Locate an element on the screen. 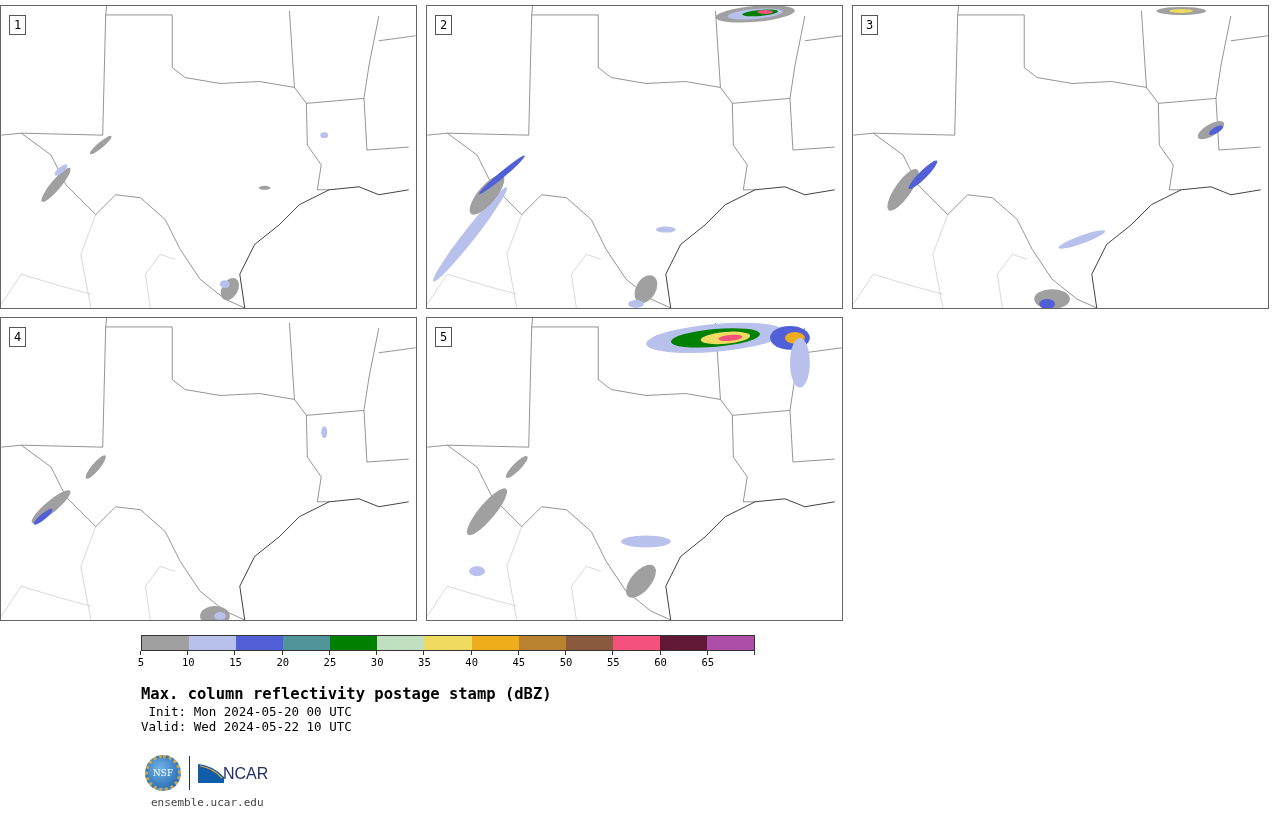 The height and width of the screenshot is (815, 1280). nsf-logo: NSF is located at coordinates (163, 773).